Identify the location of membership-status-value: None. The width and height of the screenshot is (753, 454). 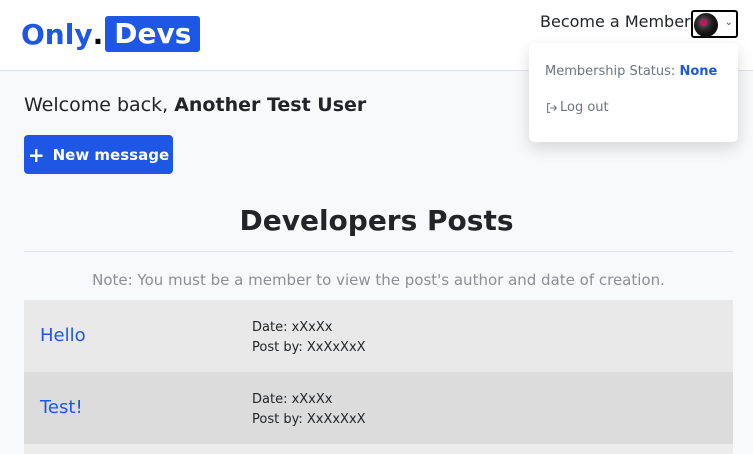
(698, 71).